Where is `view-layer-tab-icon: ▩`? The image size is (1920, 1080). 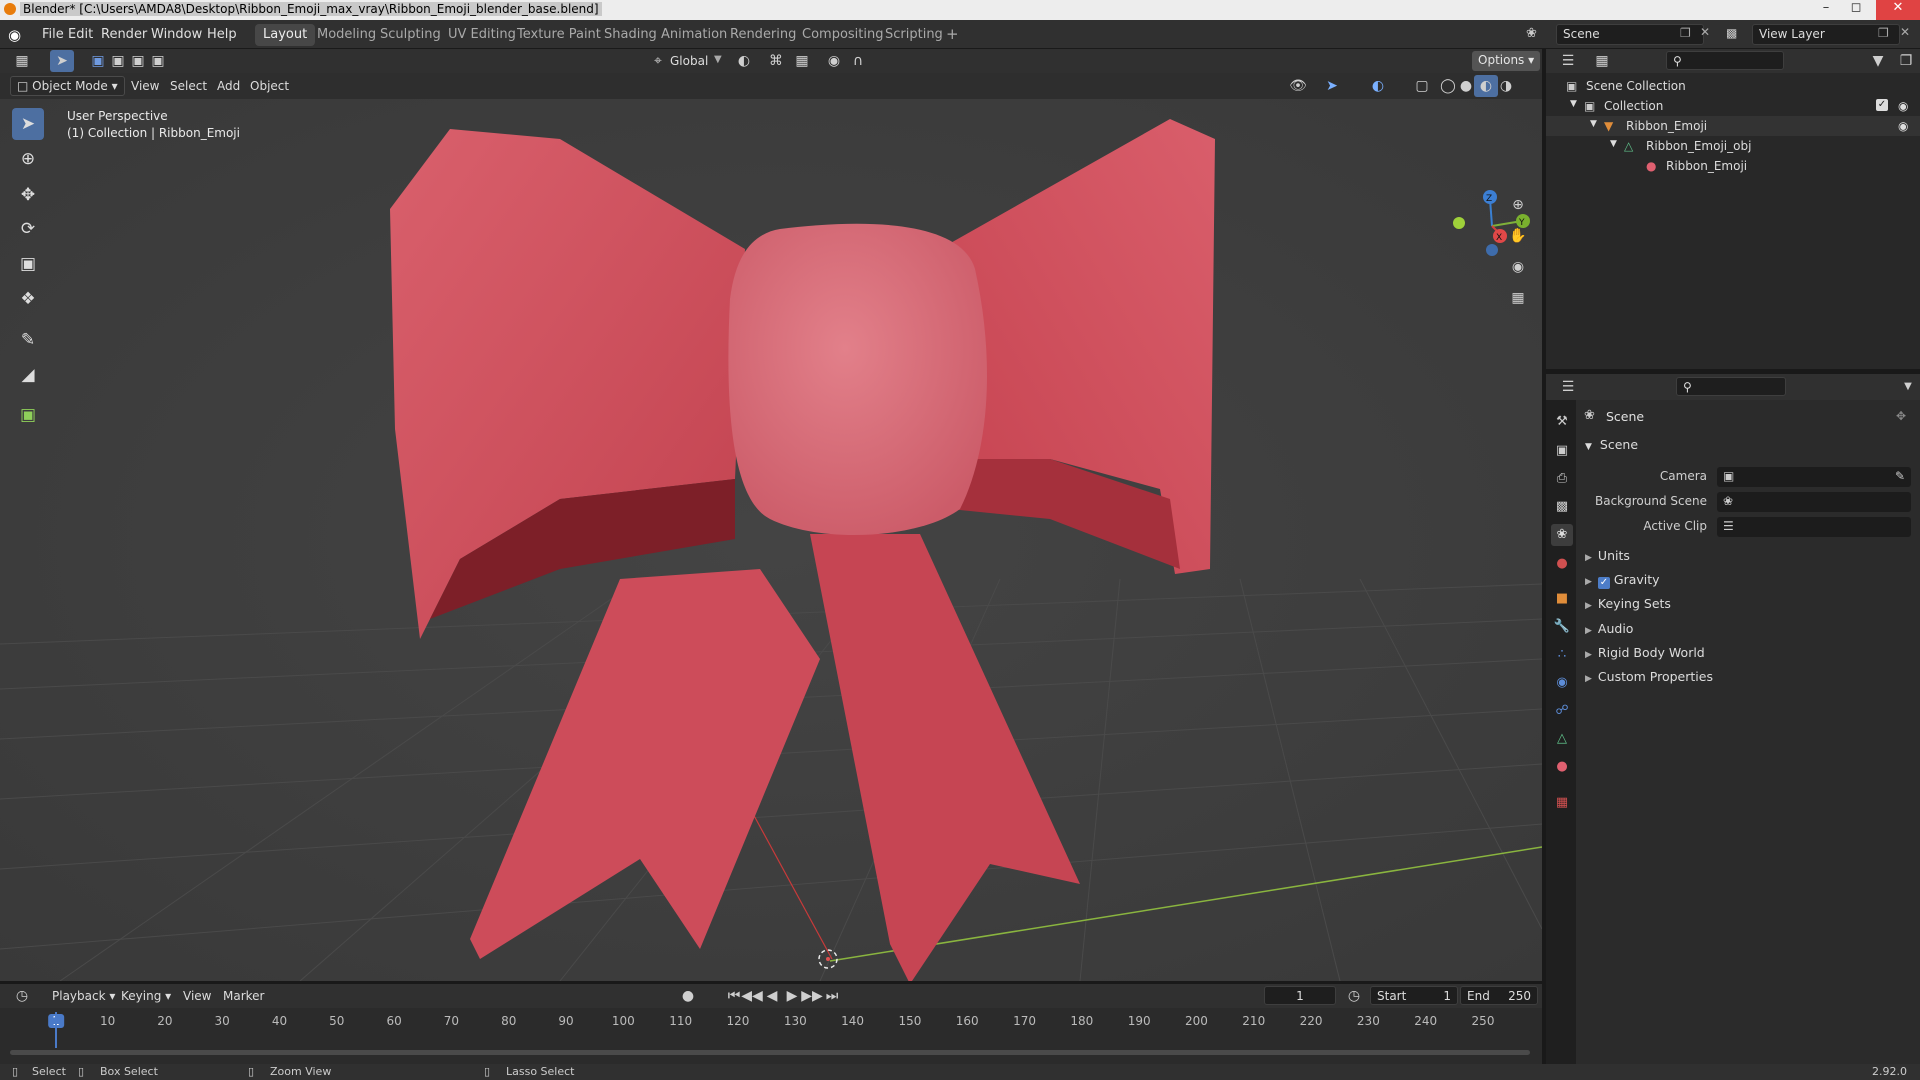
view-layer-tab-icon: ▩ is located at coordinates (1562, 507).